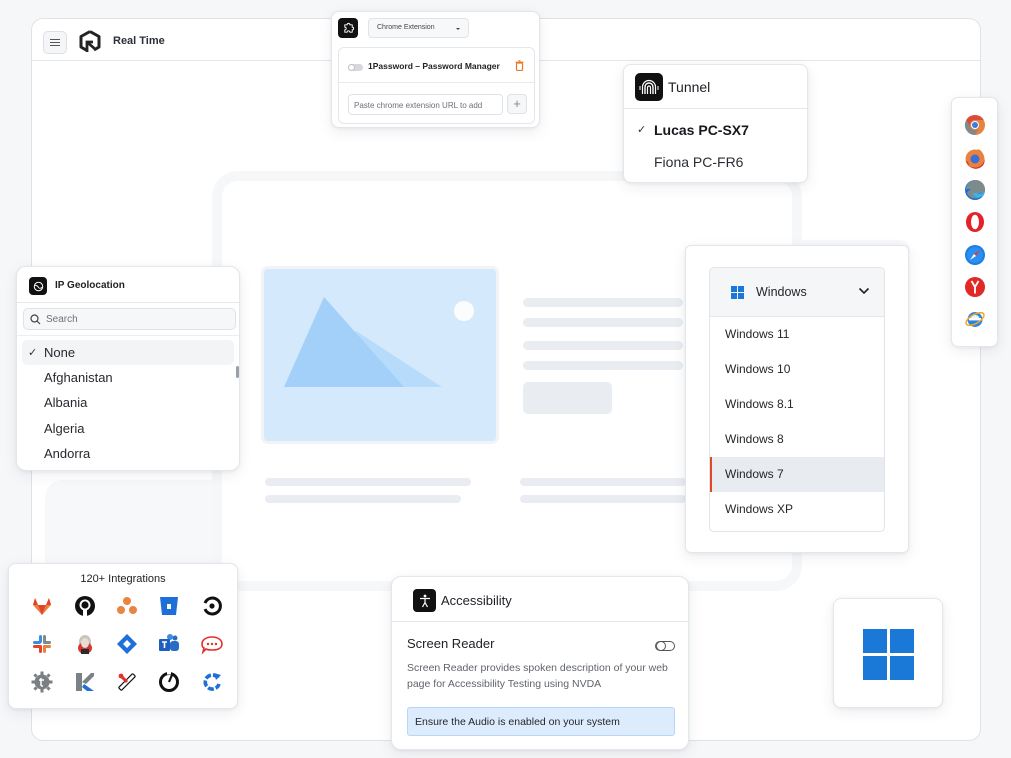  I want to click on hamburger-menu-button, so click(55, 42).